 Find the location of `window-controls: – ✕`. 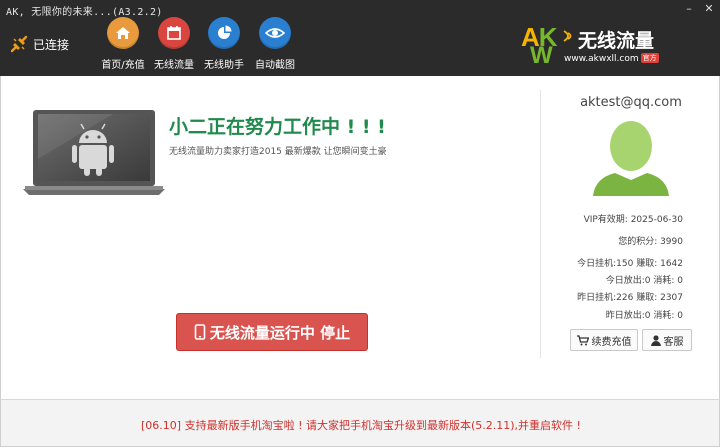

window-controls: – ✕ is located at coordinates (699, 9).